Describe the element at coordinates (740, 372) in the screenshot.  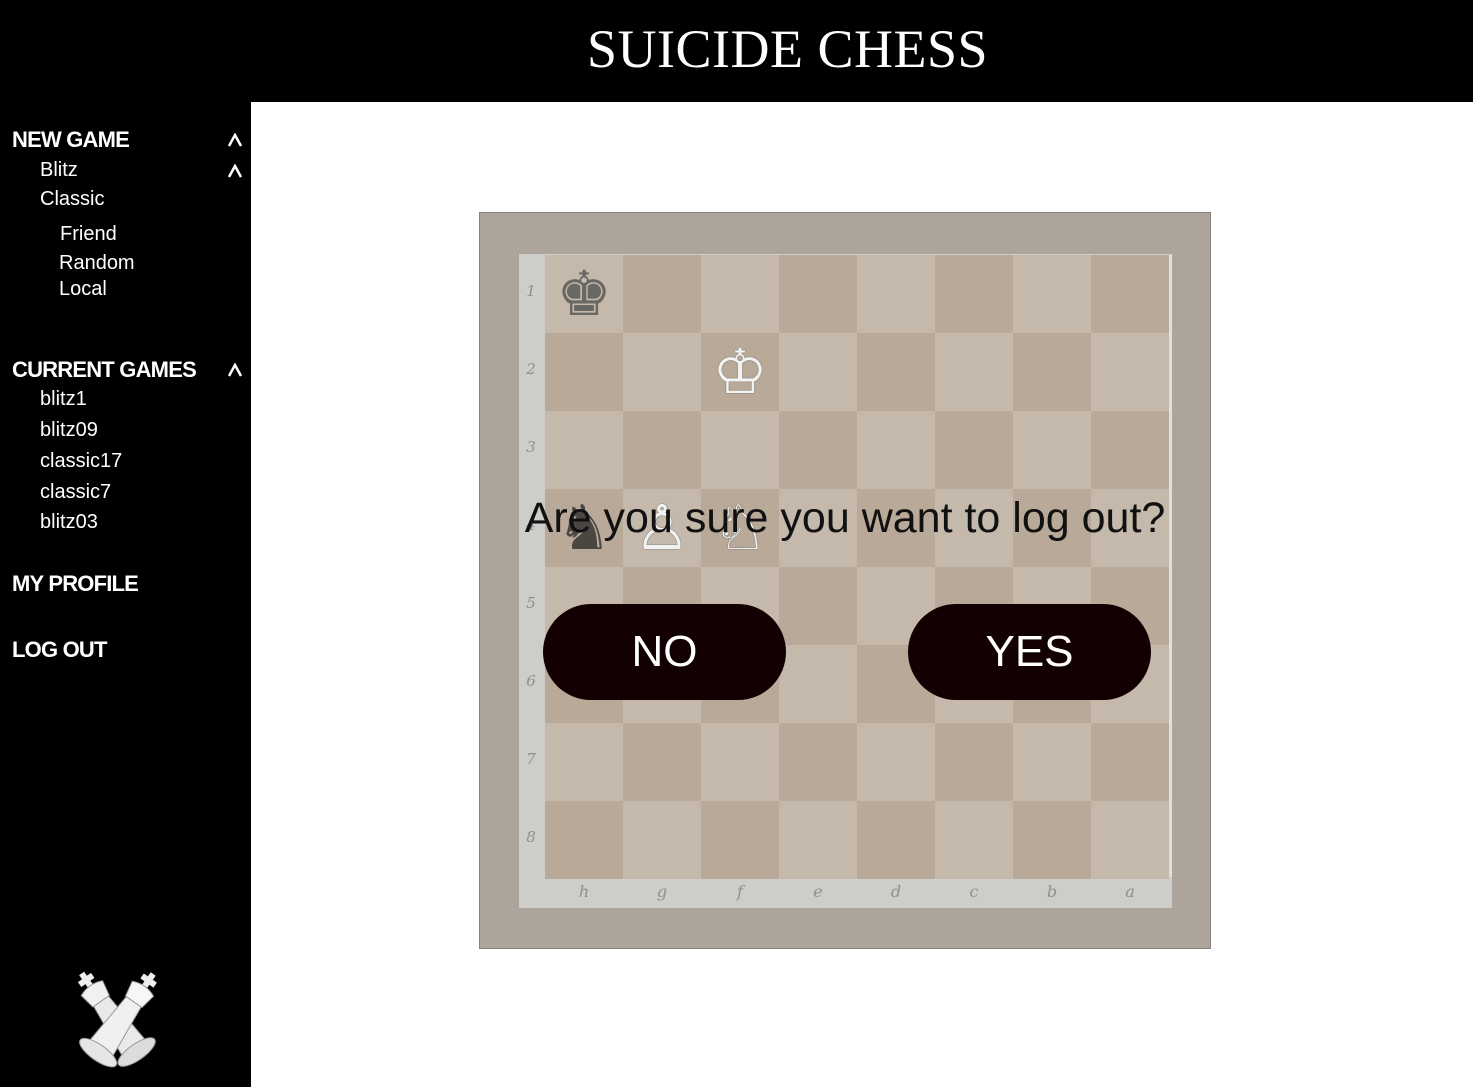
I see `white-king-icon: ♔` at that location.